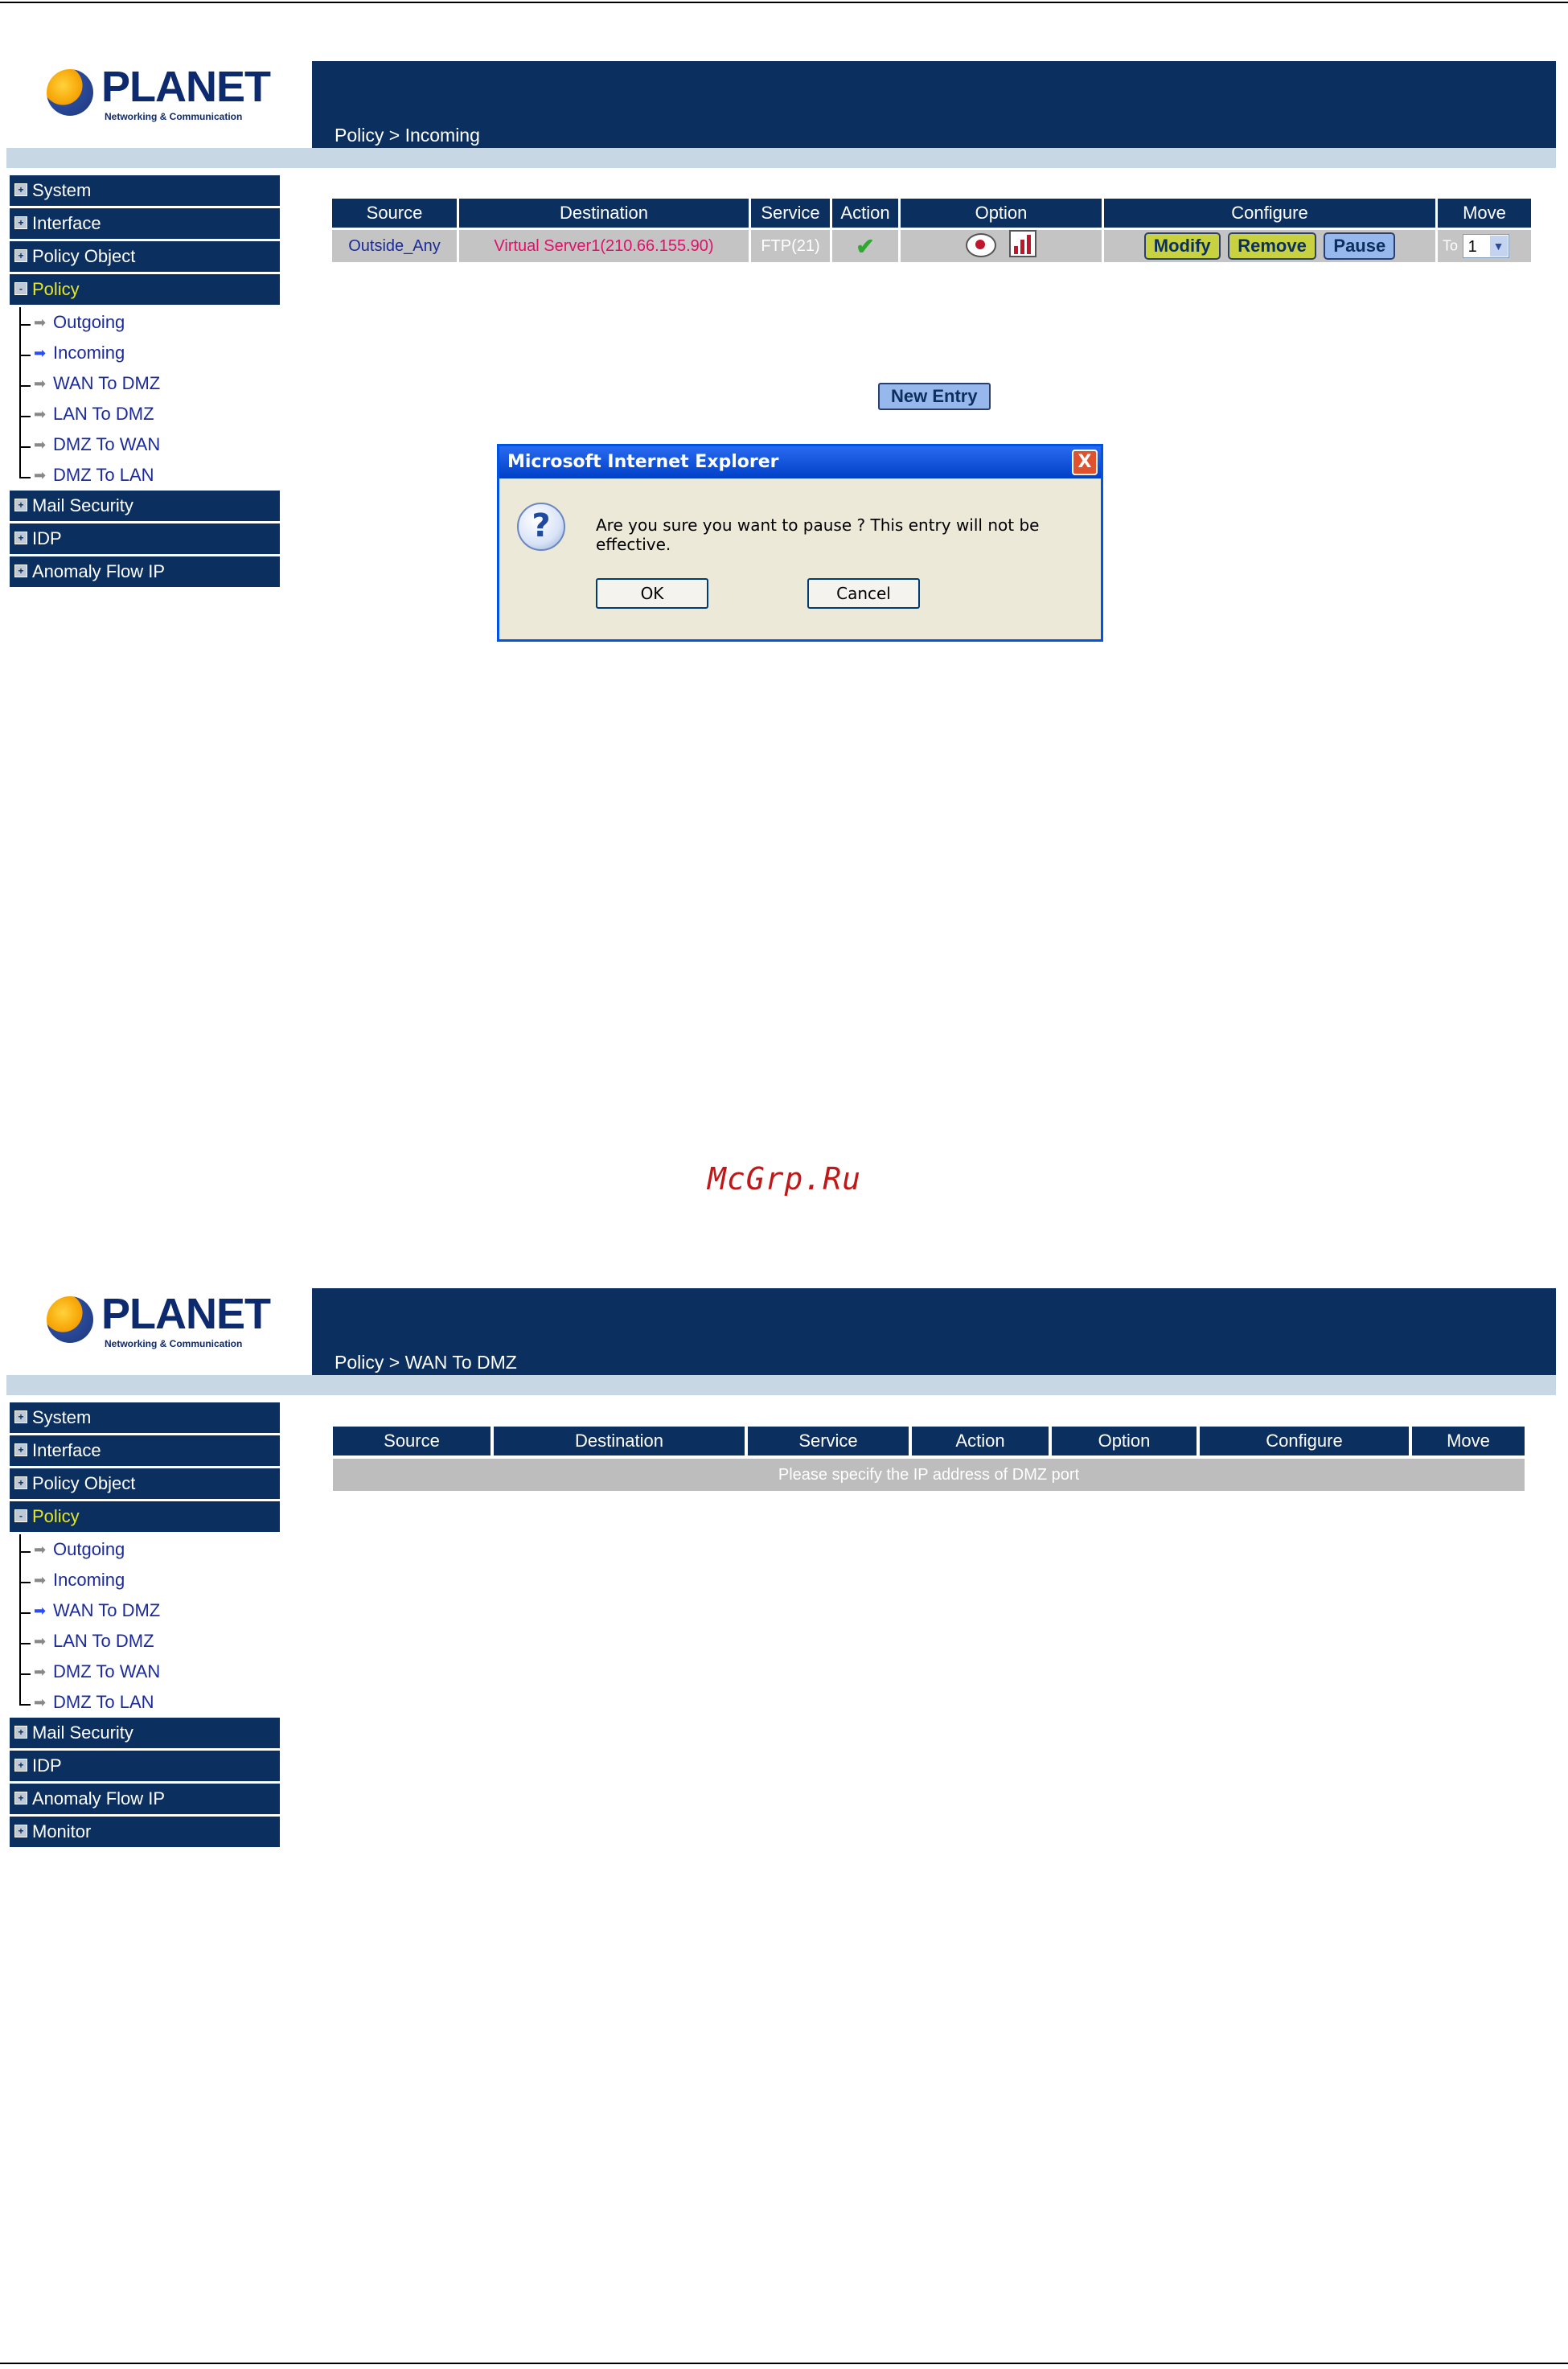 Image resolution: width=1568 pixels, height=2369 pixels. Describe the element at coordinates (1023, 243) in the screenshot. I see `chart-icon` at that location.